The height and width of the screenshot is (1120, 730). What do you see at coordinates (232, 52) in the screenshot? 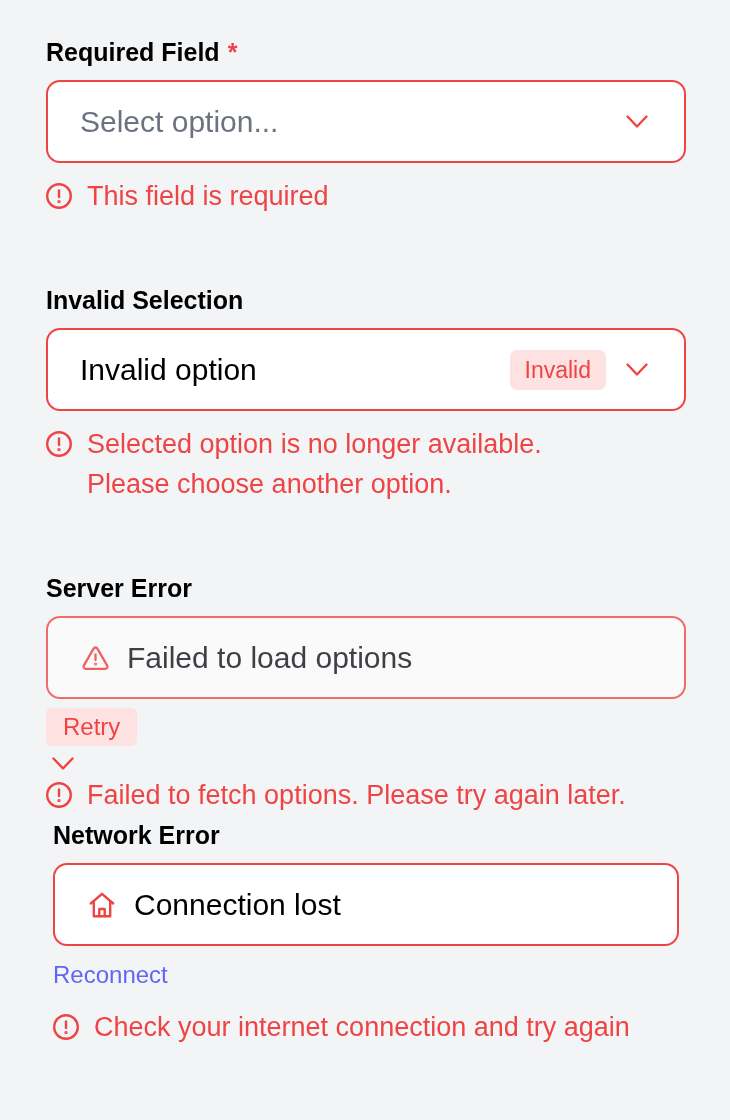
I see `required-asterisk: *` at bounding box center [232, 52].